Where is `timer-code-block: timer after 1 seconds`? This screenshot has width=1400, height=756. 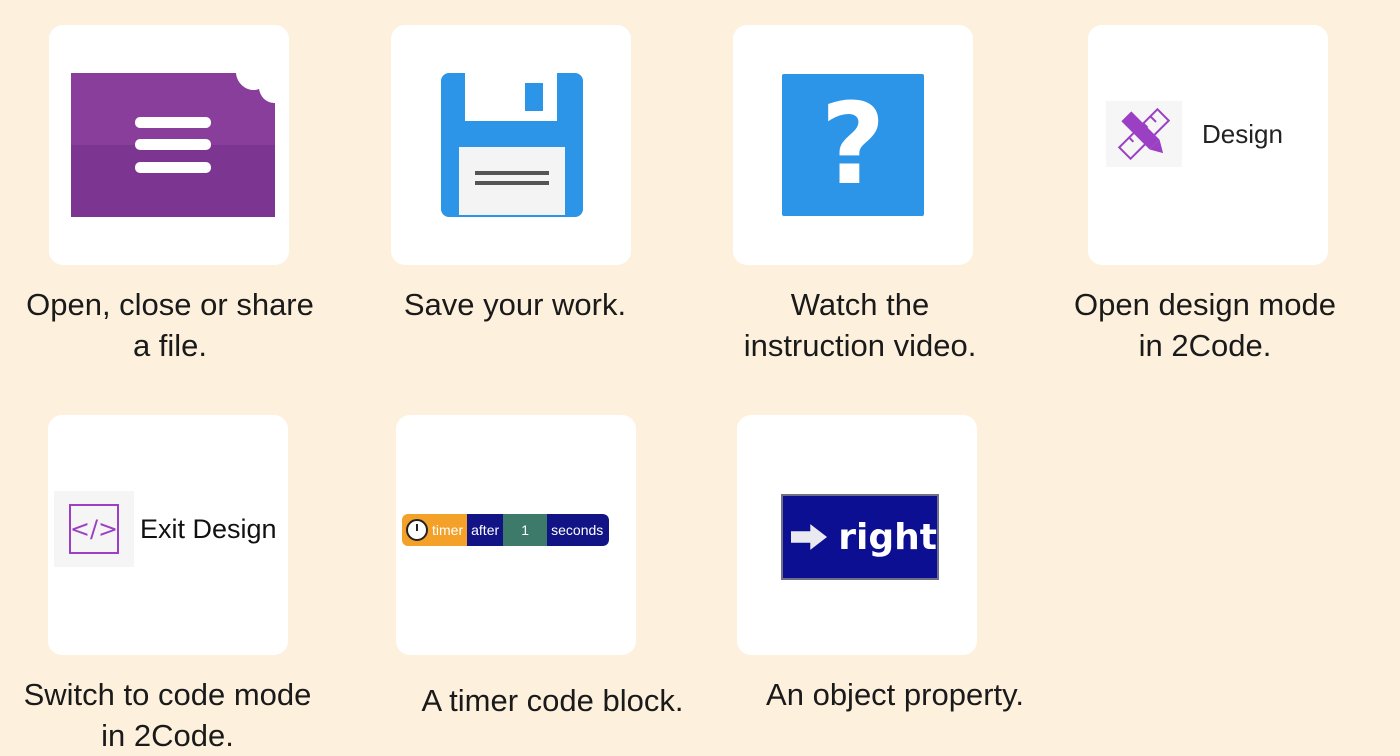 timer-code-block: timer after 1 seconds is located at coordinates (506, 530).